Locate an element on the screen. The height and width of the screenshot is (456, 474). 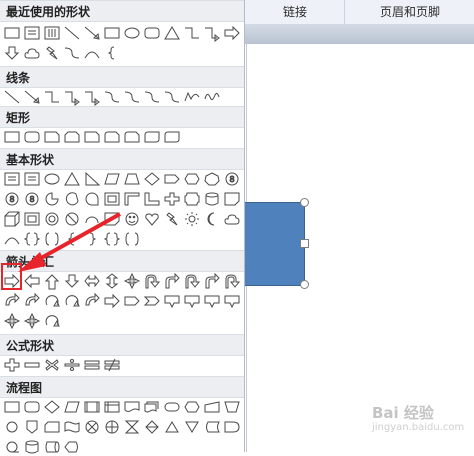
resize-handle-top-right is located at coordinates (304, 202).